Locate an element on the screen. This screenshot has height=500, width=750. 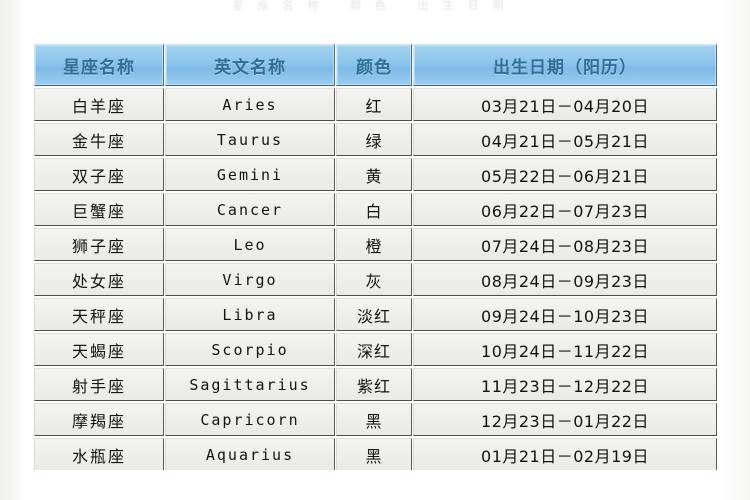
cell-color: 淡红 is located at coordinates (374, 314).